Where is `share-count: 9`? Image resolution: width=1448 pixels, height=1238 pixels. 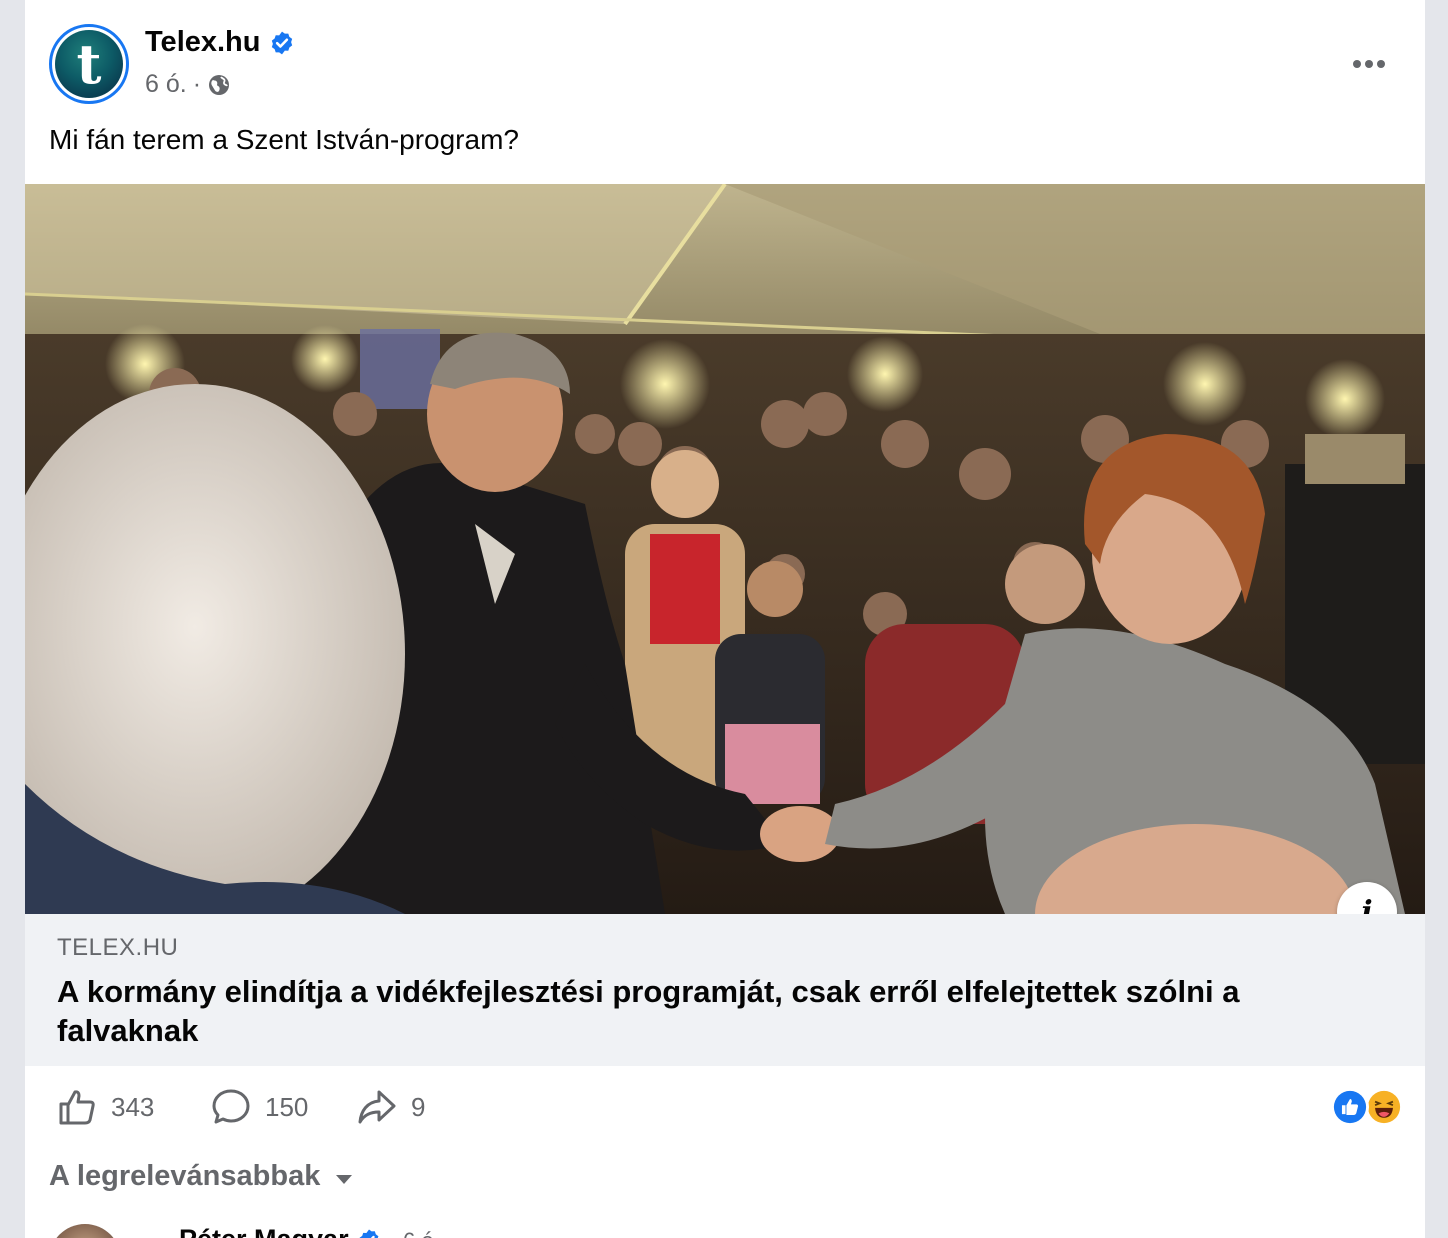 share-count: 9 is located at coordinates (418, 1106).